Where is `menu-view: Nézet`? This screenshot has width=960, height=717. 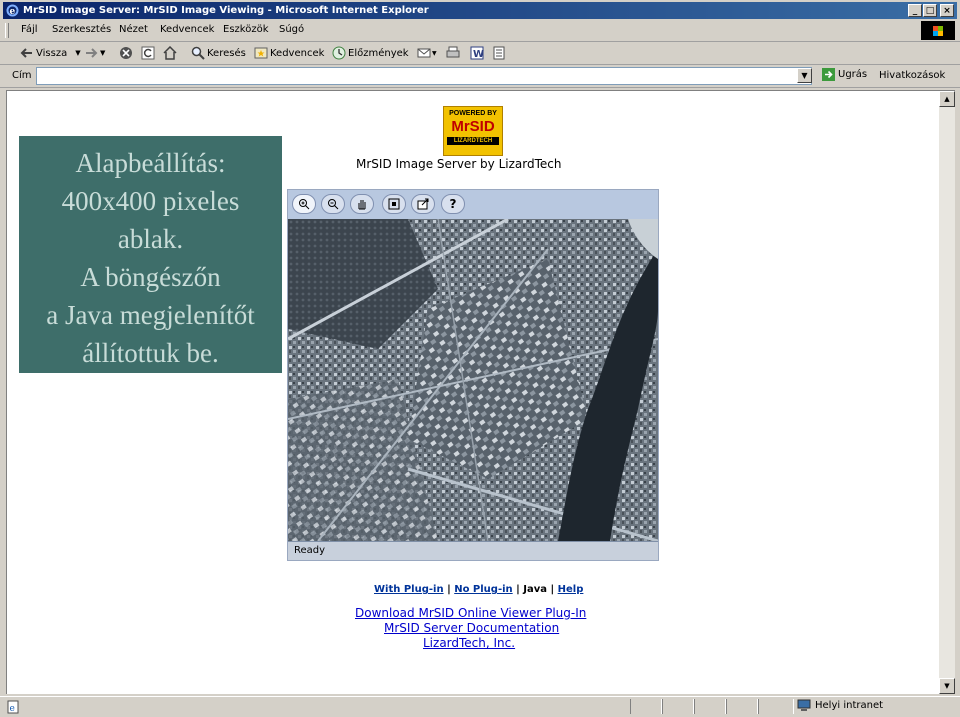 menu-view: Nézet is located at coordinates (133, 29).